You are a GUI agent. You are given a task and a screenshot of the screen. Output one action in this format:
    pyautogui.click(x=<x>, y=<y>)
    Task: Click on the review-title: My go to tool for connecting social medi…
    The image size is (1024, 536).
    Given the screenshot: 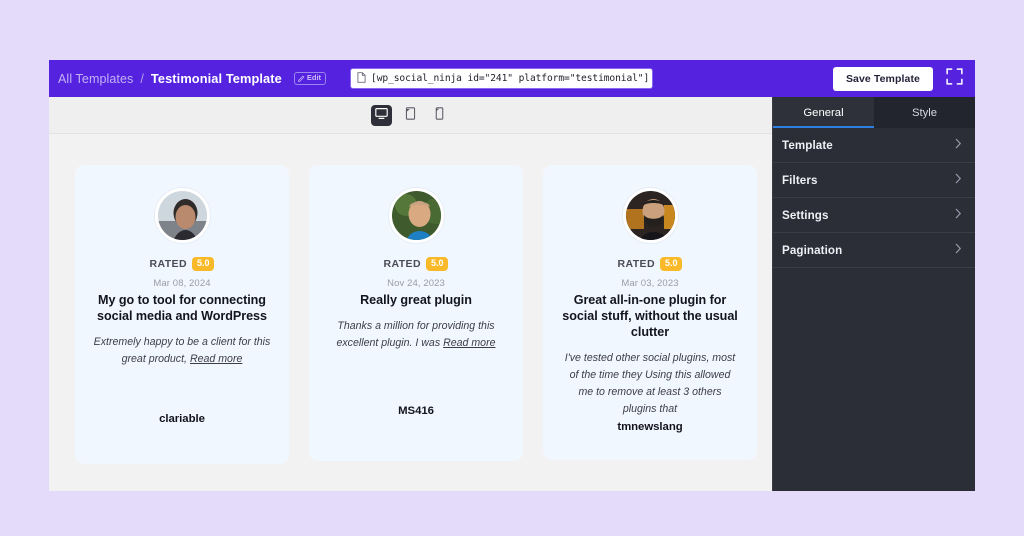 What is the action you would take?
    pyautogui.click(x=182, y=308)
    